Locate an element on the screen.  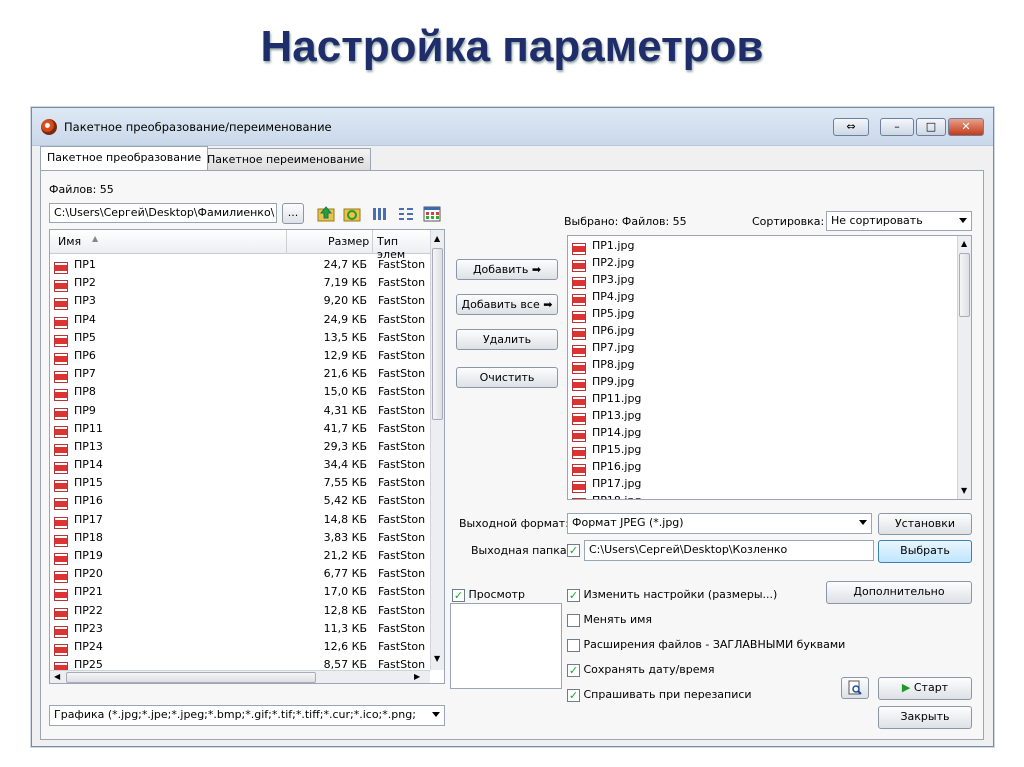
preview-checkbox: ✓ is located at coordinates (458, 595).